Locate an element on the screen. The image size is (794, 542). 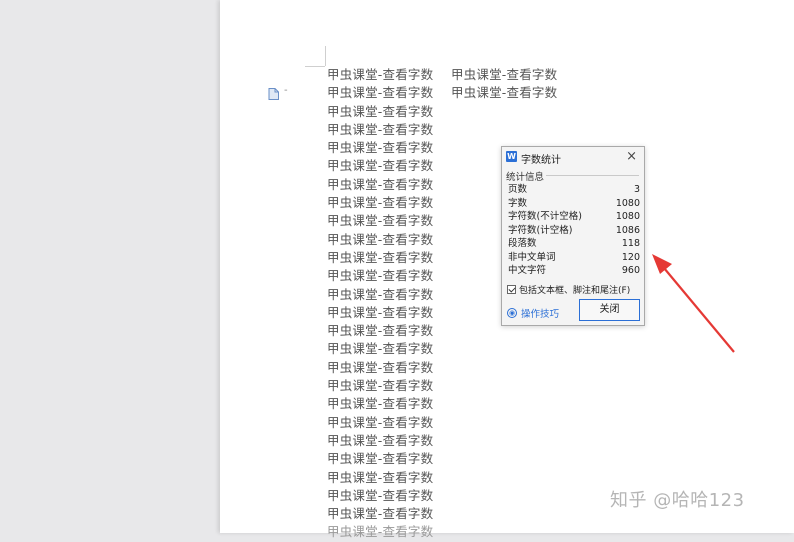
statistics-section-label: 统计信息 is located at coordinates (525, 177).